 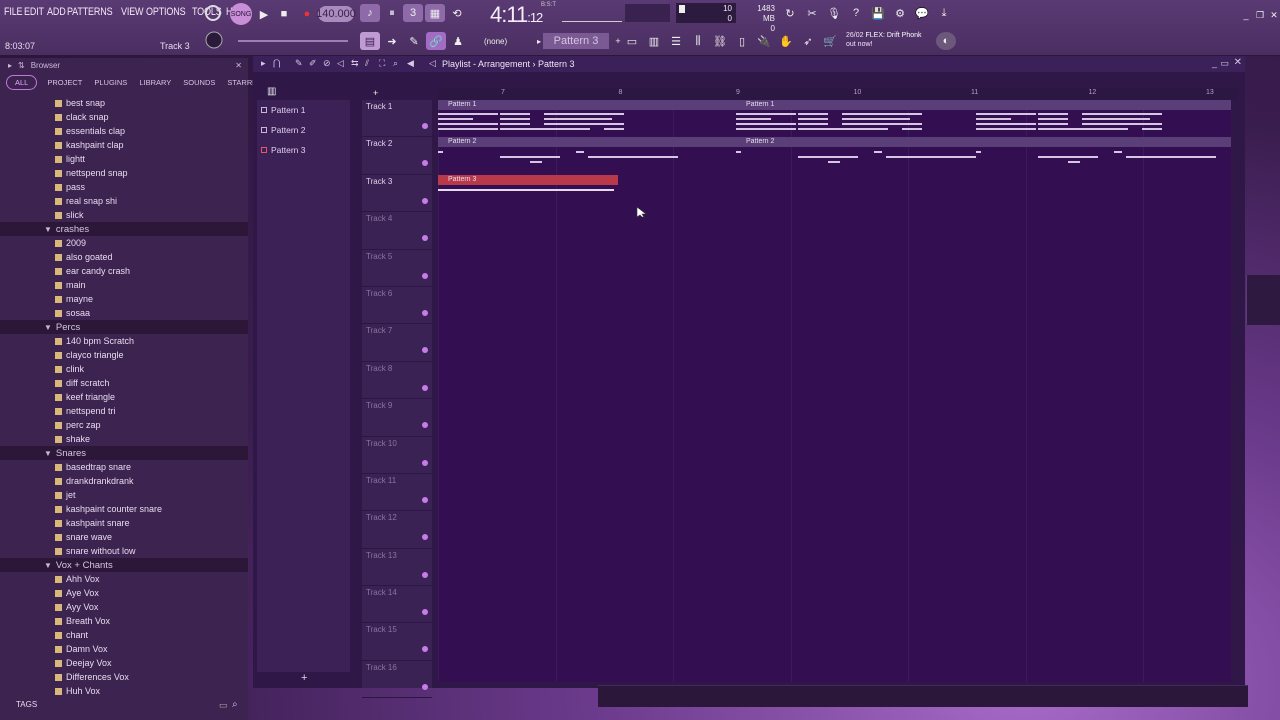 What do you see at coordinates (397, 231) in the screenshot?
I see `track-header: Track 4` at bounding box center [397, 231].